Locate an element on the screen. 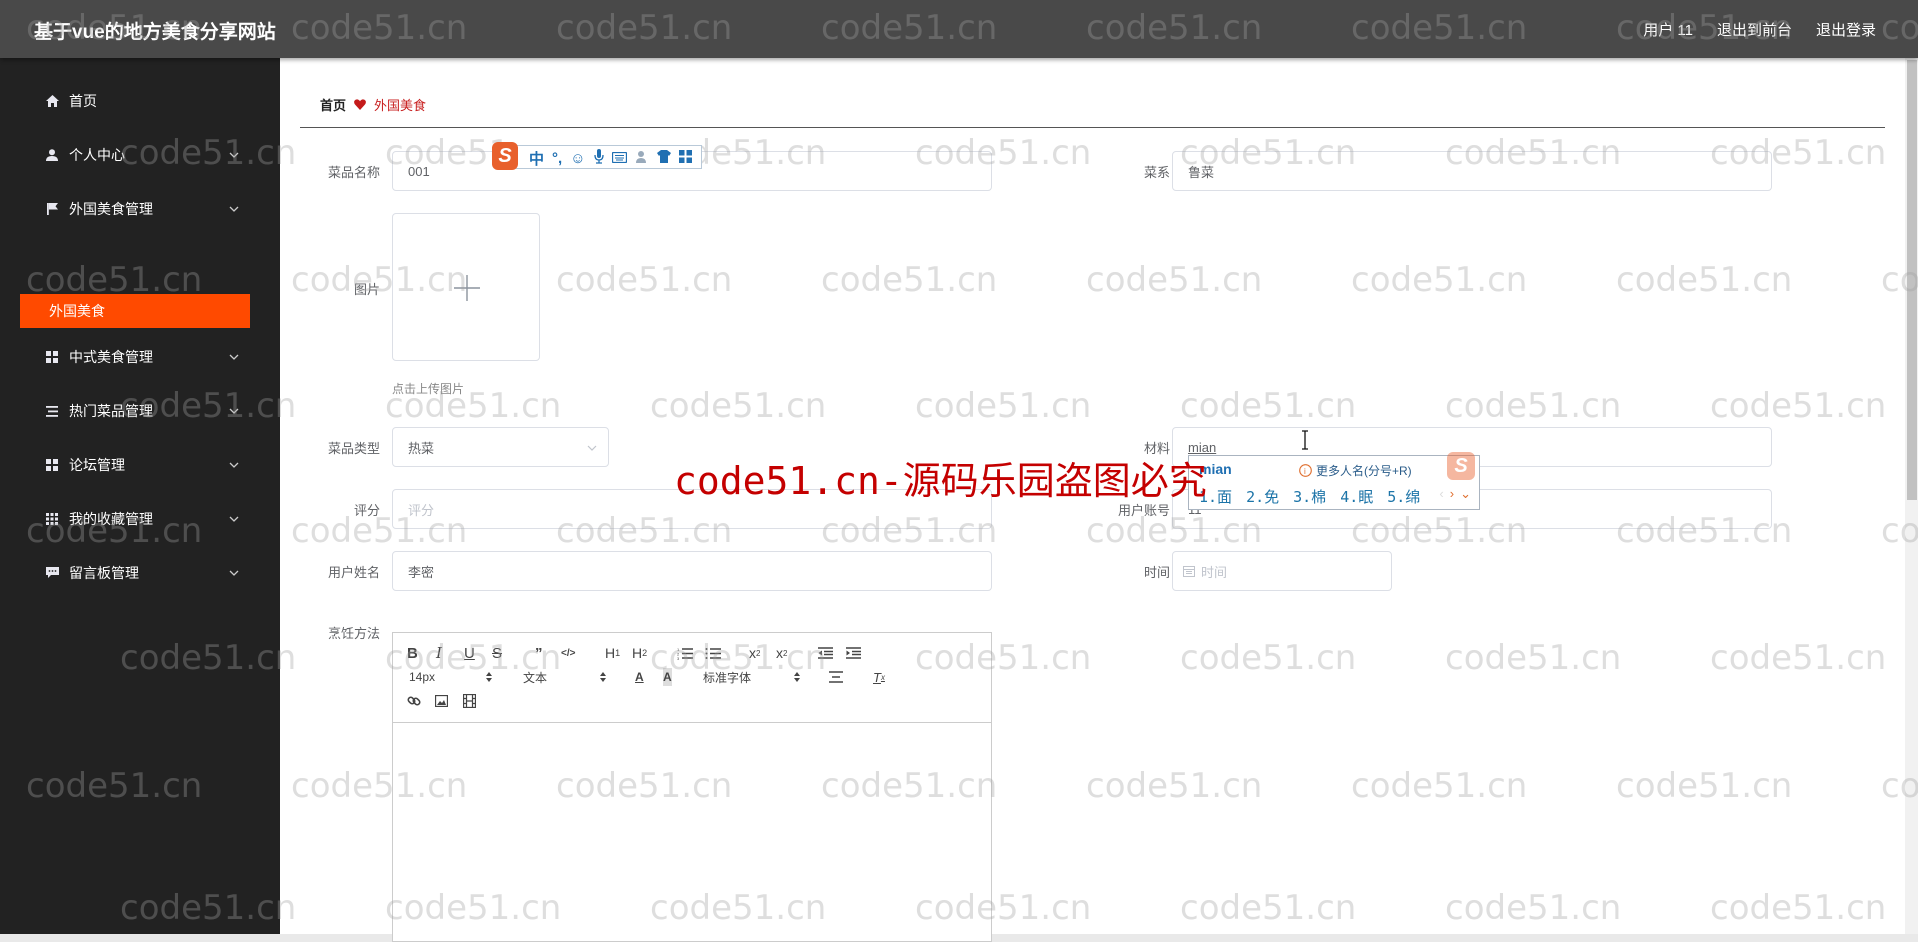 The width and height of the screenshot is (1918, 942). plus-icon is located at coordinates (467, 288).